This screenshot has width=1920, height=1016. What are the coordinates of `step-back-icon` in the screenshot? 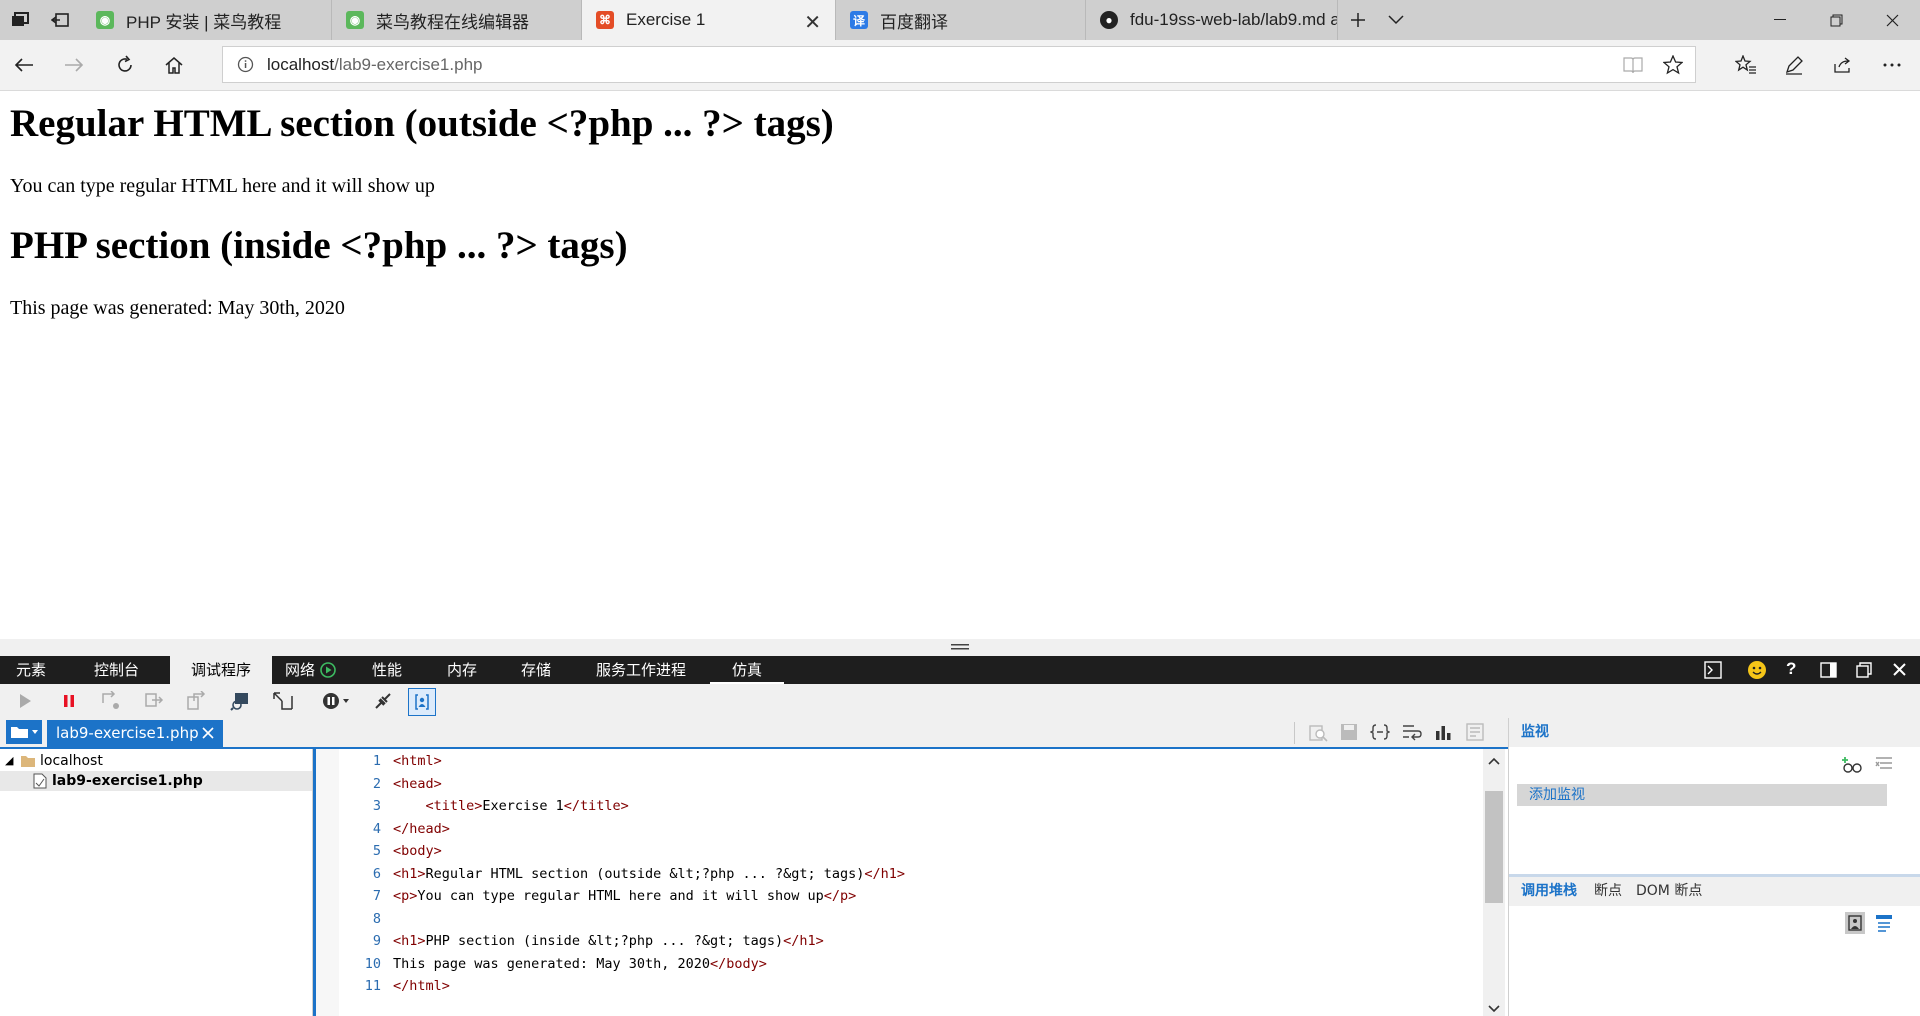 It's located at (283, 701).